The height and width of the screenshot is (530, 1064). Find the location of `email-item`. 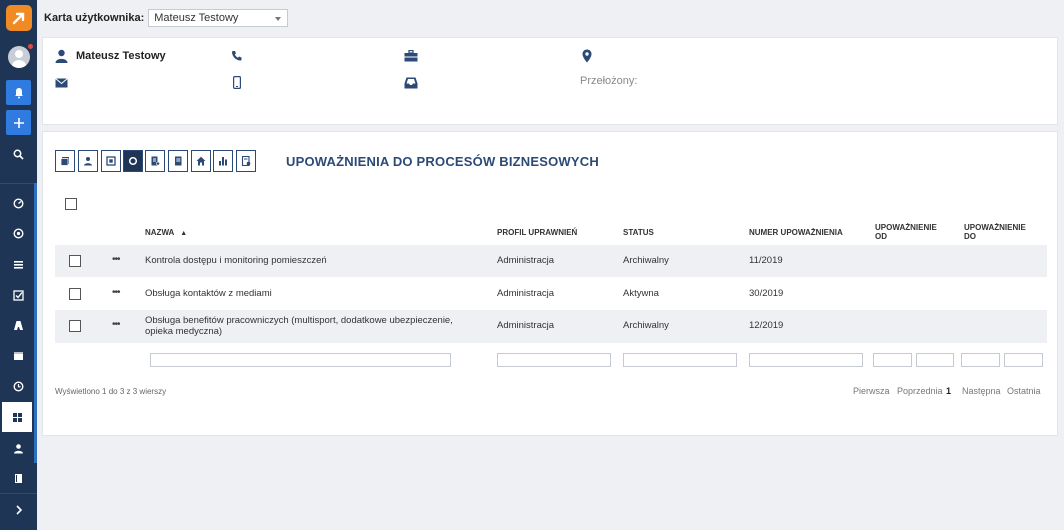

email-item is located at coordinates (61, 83).